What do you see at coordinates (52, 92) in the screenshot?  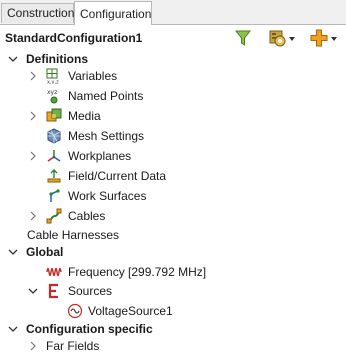 I see `svg-text: xyz` at bounding box center [52, 92].